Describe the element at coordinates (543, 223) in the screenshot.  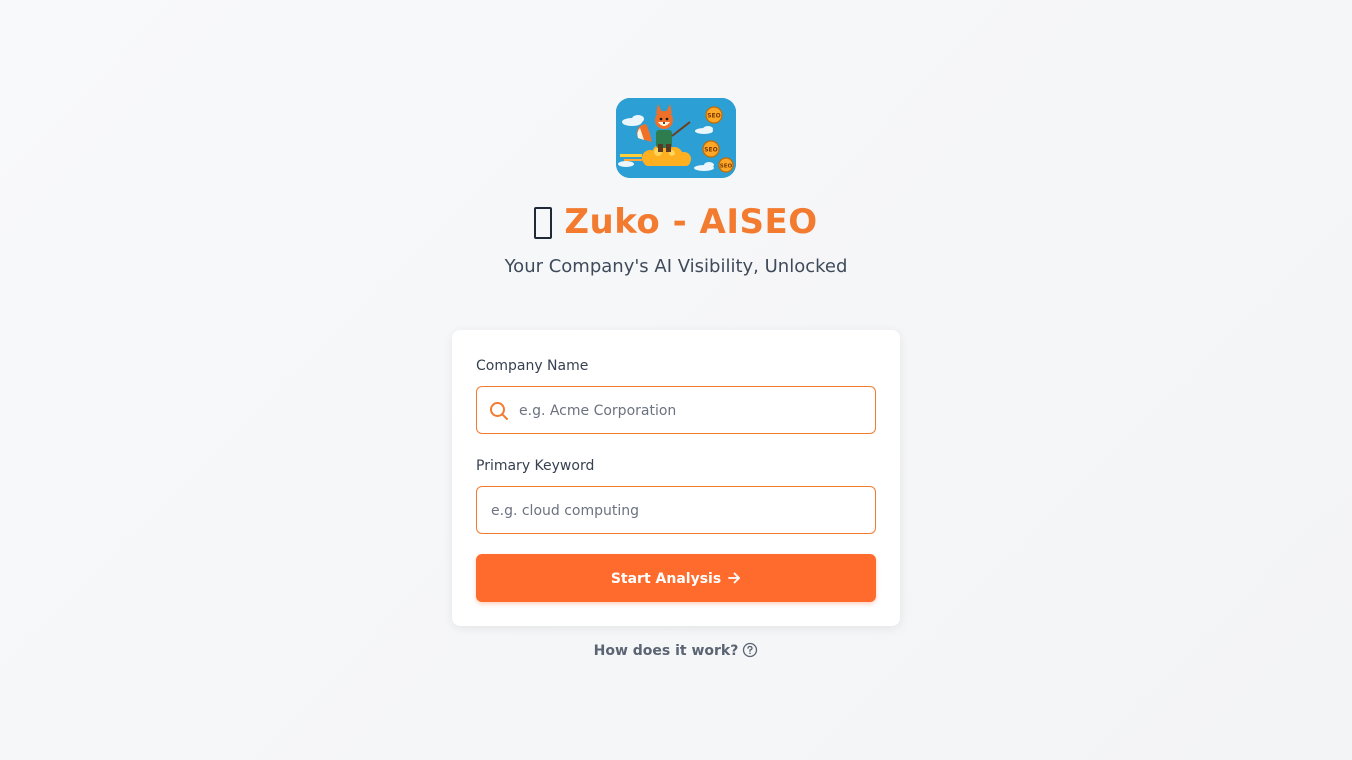
I see `missing-glyph-icon` at that location.